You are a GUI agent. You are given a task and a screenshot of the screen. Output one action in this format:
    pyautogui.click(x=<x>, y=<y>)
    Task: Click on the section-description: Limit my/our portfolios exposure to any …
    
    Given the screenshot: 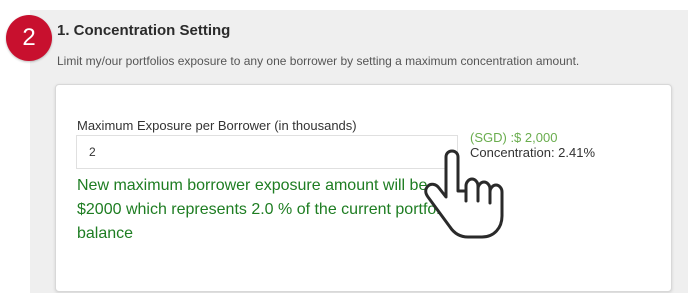 What is the action you would take?
    pyautogui.click(x=318, y=61)
    